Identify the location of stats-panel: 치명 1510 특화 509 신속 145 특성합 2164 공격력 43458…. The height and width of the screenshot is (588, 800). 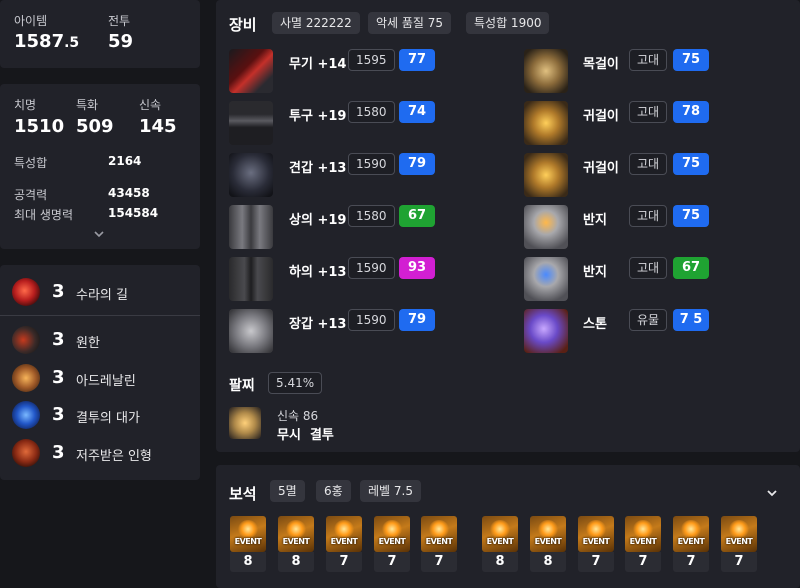
(100, 166).